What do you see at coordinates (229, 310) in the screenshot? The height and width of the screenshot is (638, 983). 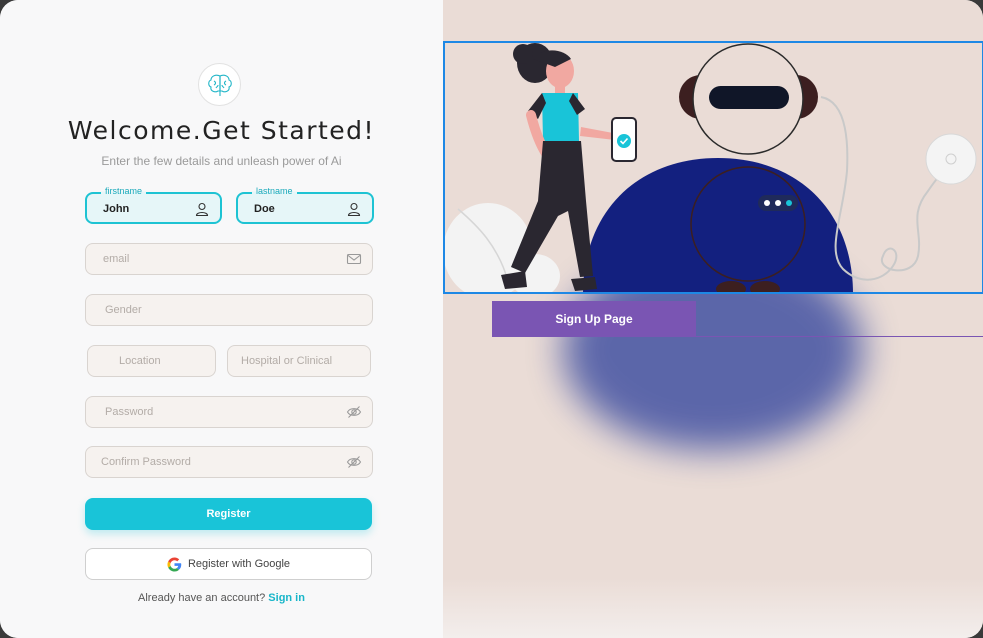 I see `gender-field: Gender` at bounding box center [229, 310].